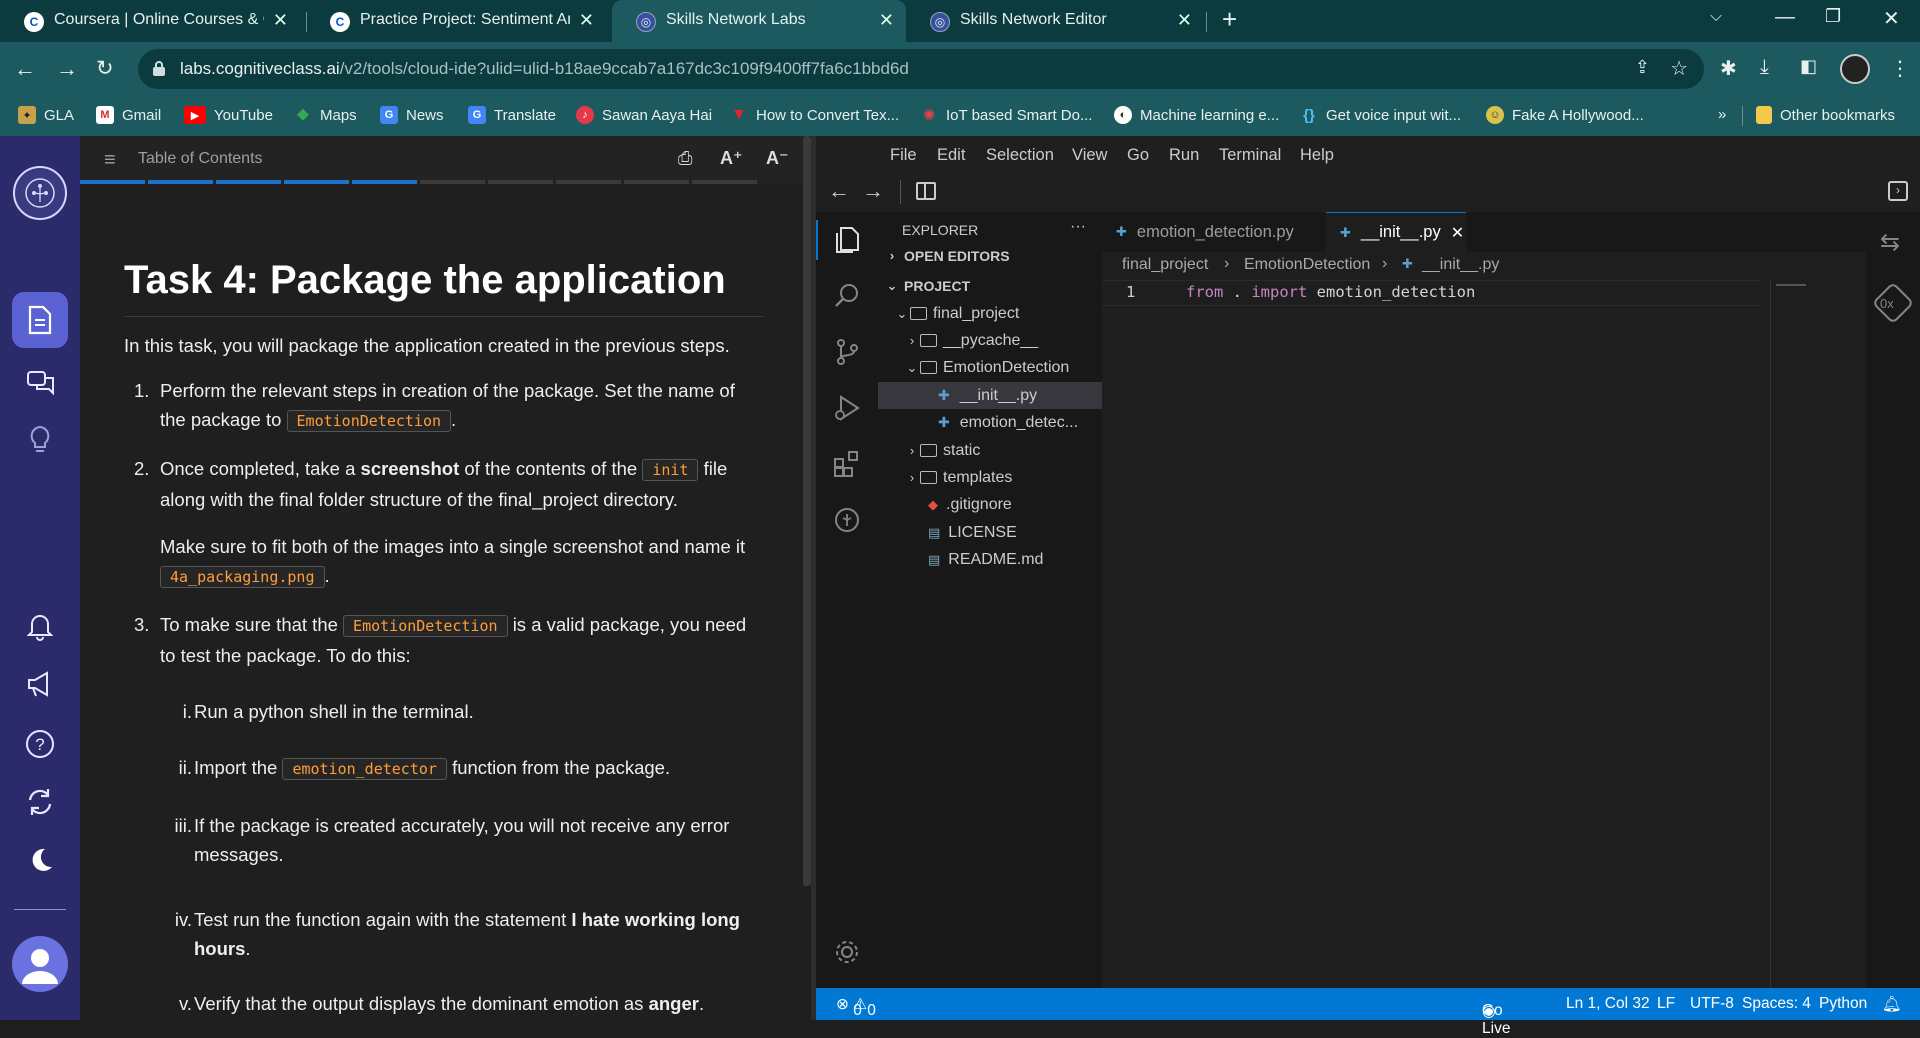  What do you see at coordinates (1396, 232) in the screenshot?
I see `tab-init-py: ✚ __init__.py ✕` at bounding box center [1396, 232].